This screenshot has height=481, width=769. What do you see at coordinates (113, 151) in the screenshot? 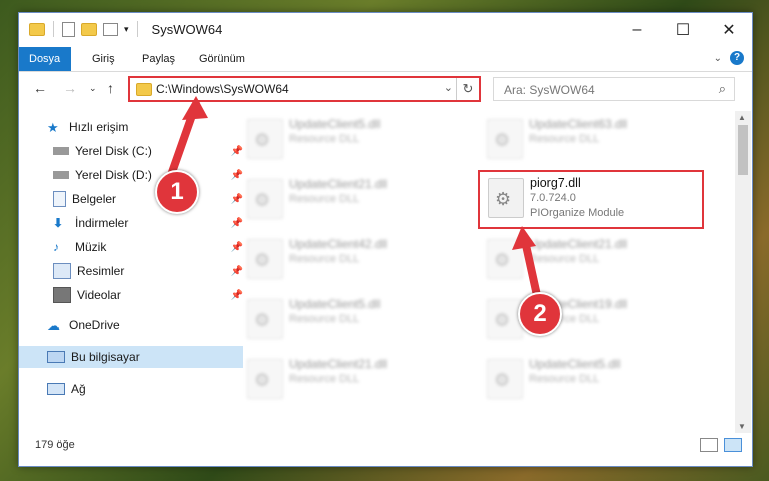
I see `sidebar-item-label: Yerel Disk (C:)` at bounding box center [113, 151].